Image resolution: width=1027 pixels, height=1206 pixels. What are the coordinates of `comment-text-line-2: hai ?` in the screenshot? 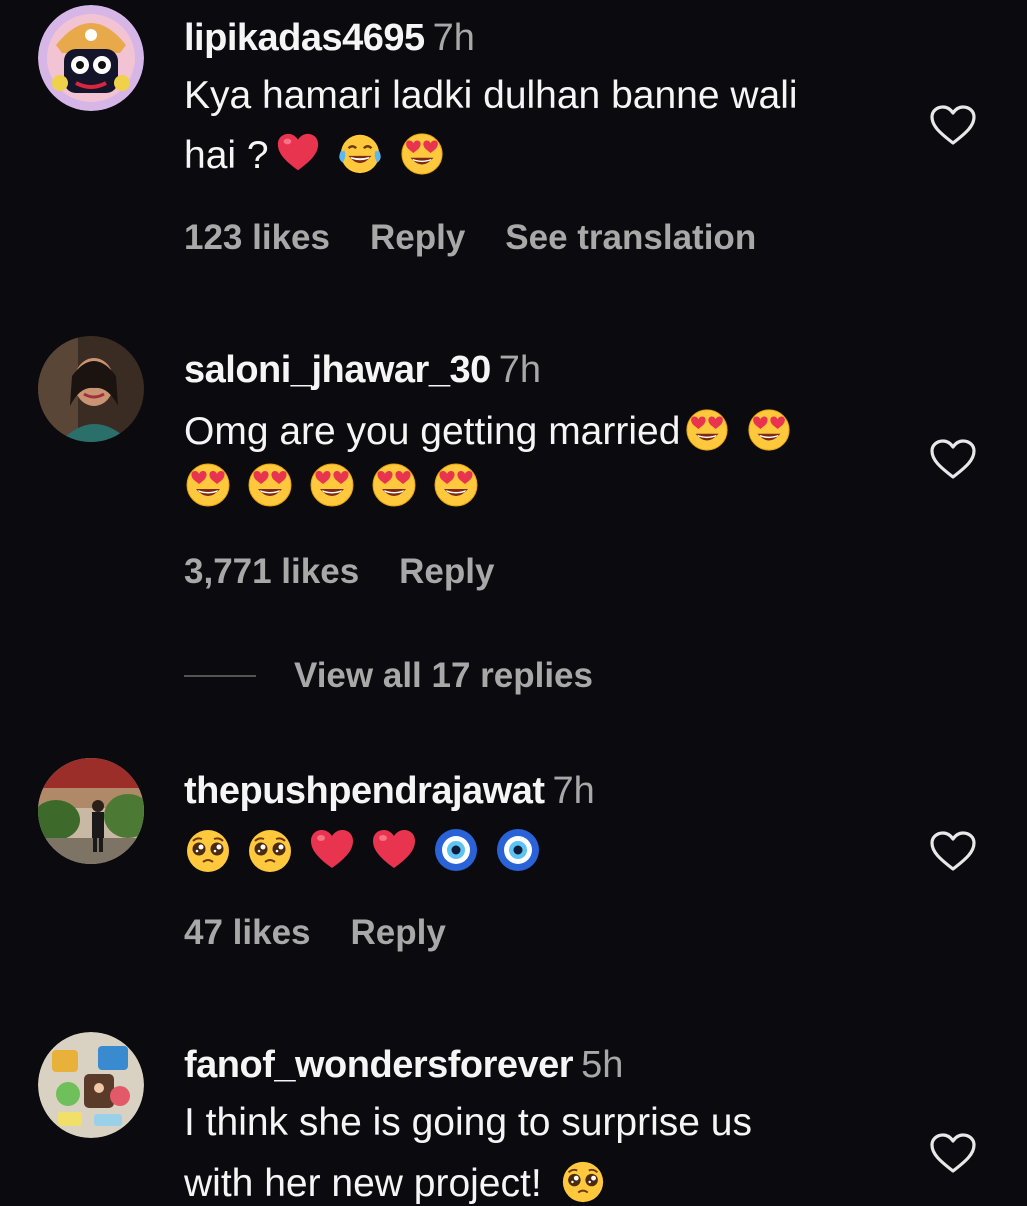 It's located at (314, 154).